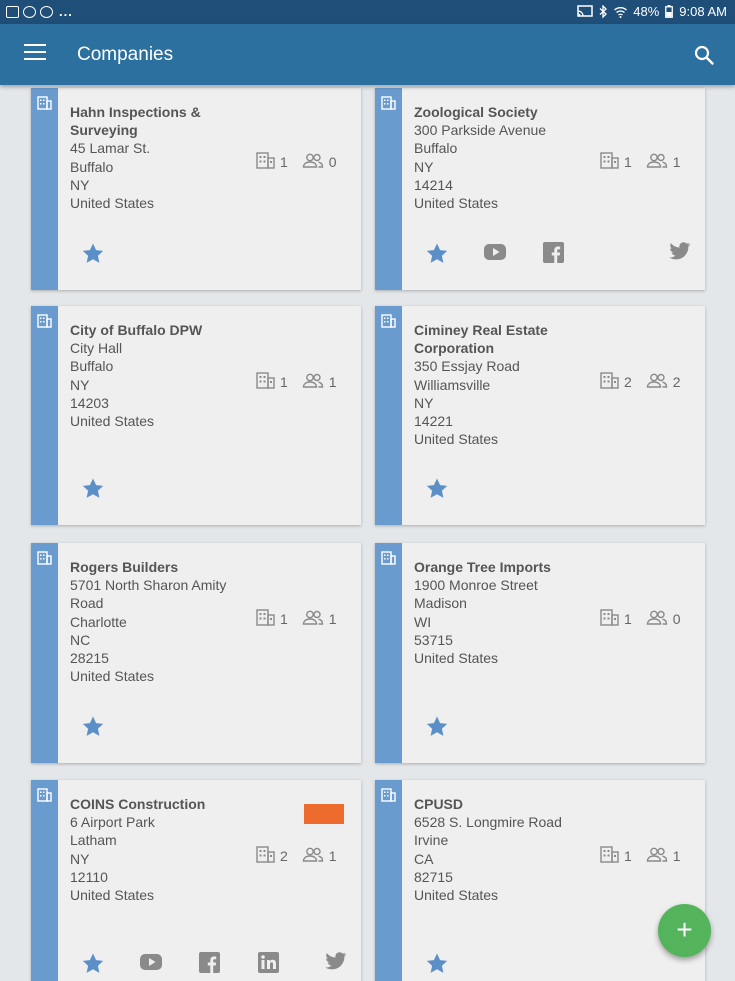 Image resolution: width=735 pixels, height=981 pixels. Describe the element at coordinates (160, 330) in the screenshot. I see `company-name: City of Buffalo DPW` at that location.